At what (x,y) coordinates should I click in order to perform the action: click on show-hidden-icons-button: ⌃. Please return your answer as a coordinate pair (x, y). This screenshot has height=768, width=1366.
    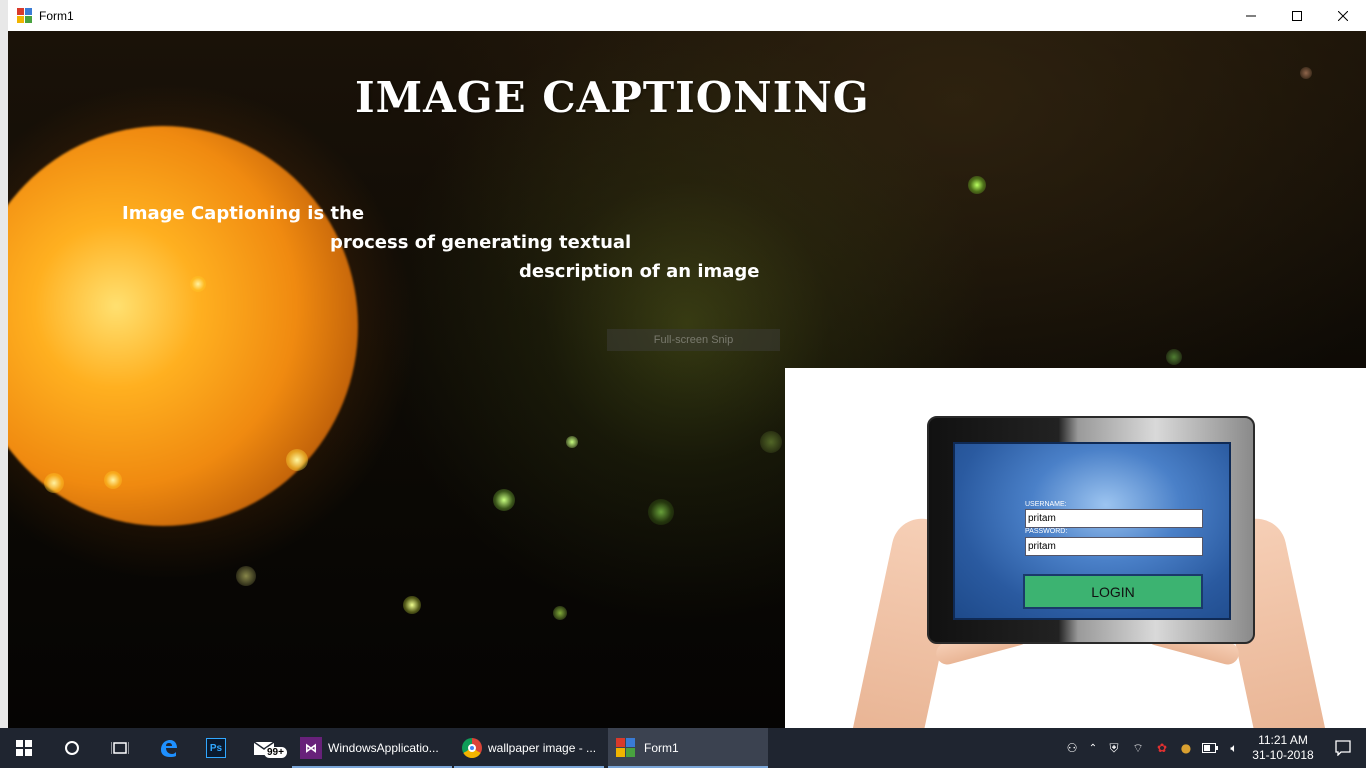
    Looking at the image, I should click on (1093, 748).